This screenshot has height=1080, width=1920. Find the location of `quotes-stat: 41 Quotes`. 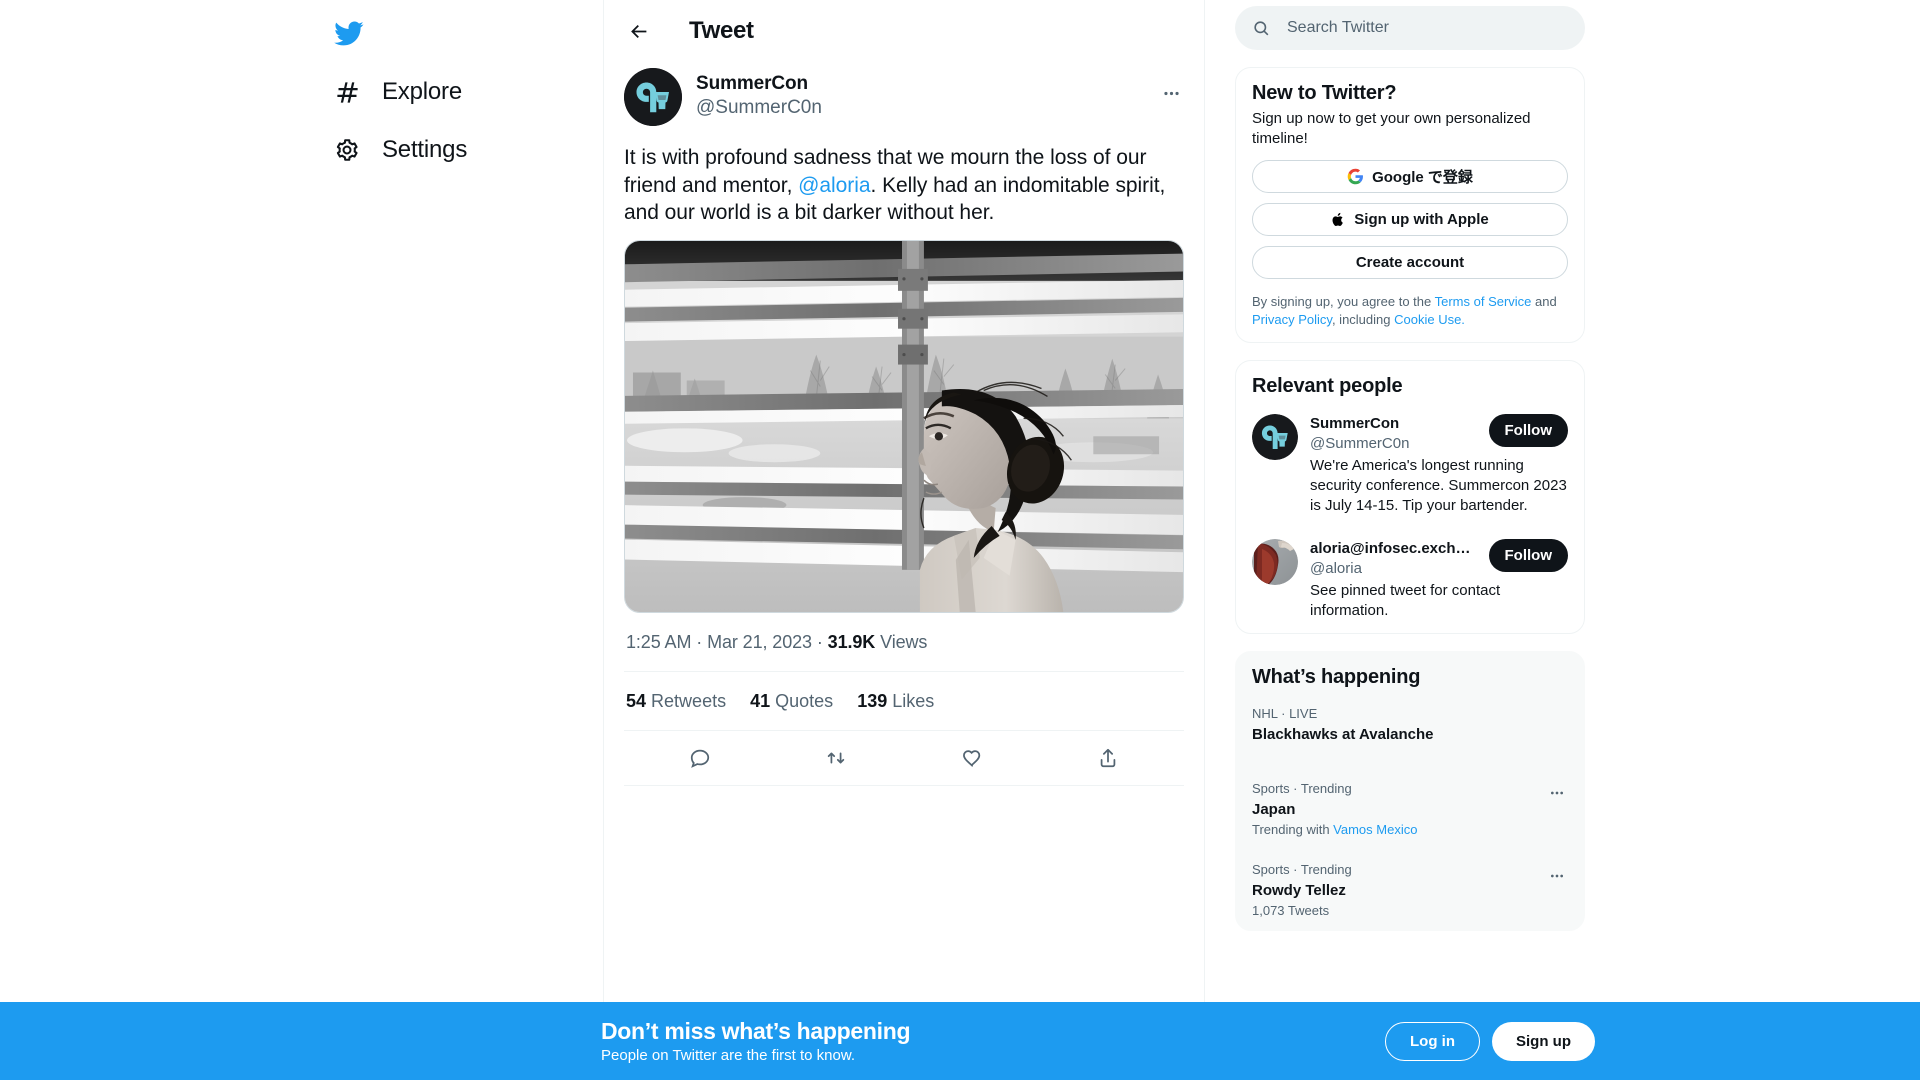

quotes-stat: 41 Quotes is located at coordinates (791, 701).